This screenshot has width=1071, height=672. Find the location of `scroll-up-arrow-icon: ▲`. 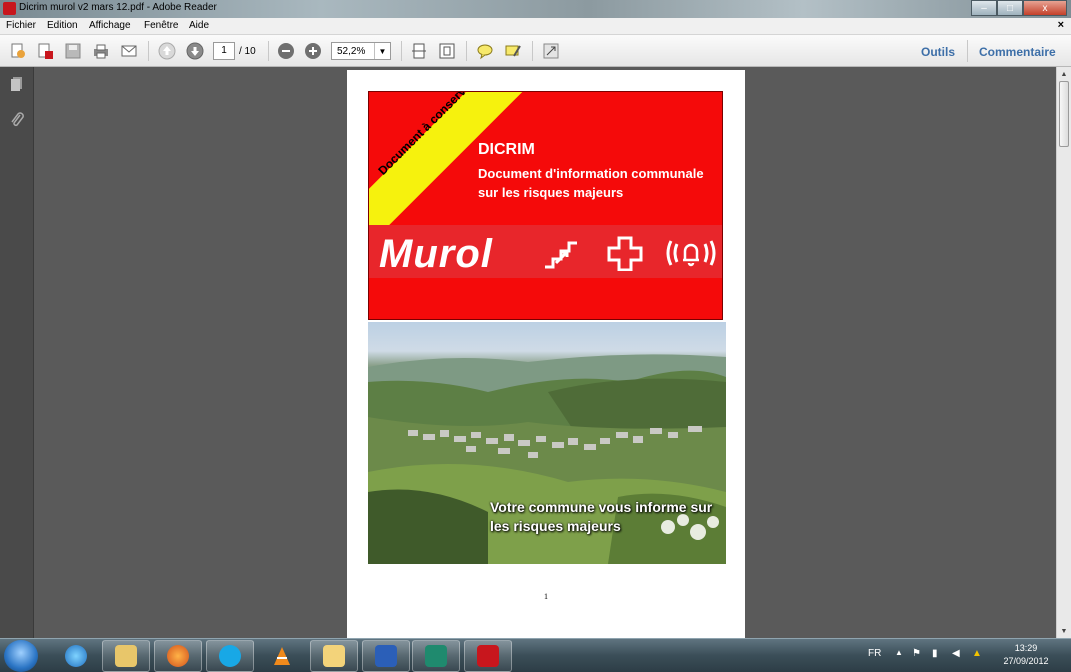

scroll-up-arrow-icon: ▲ is located at coordinates (1064, 74).